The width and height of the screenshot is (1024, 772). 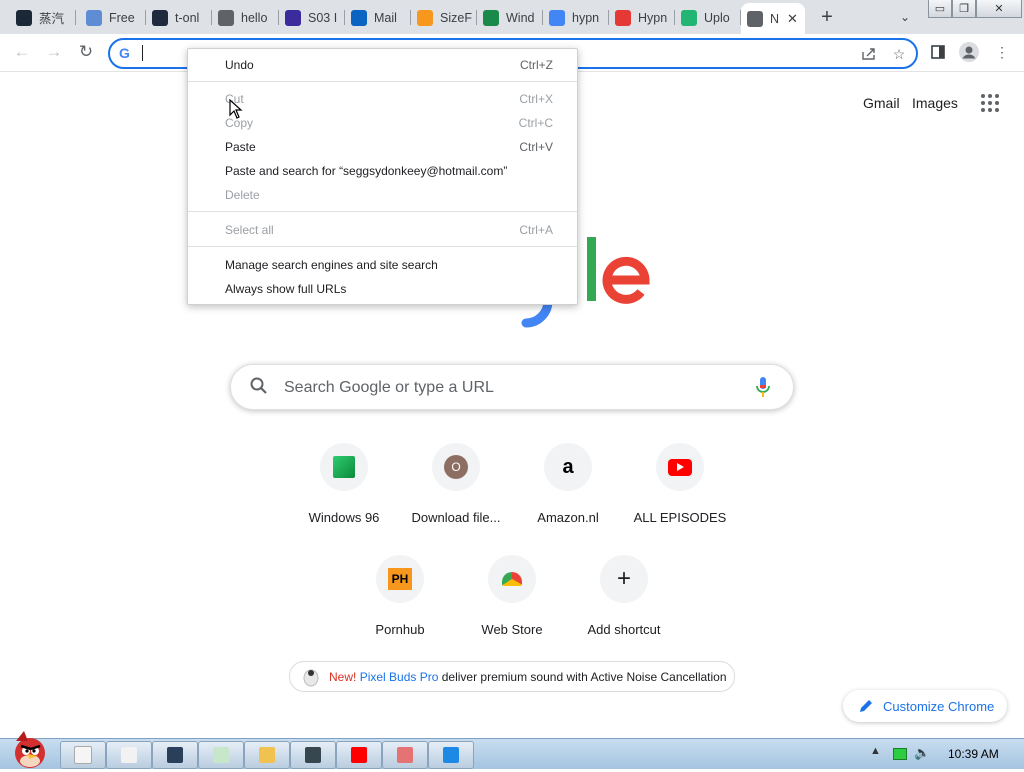 I want to click on upload-cloud-icon, so click(x=689, y=17).